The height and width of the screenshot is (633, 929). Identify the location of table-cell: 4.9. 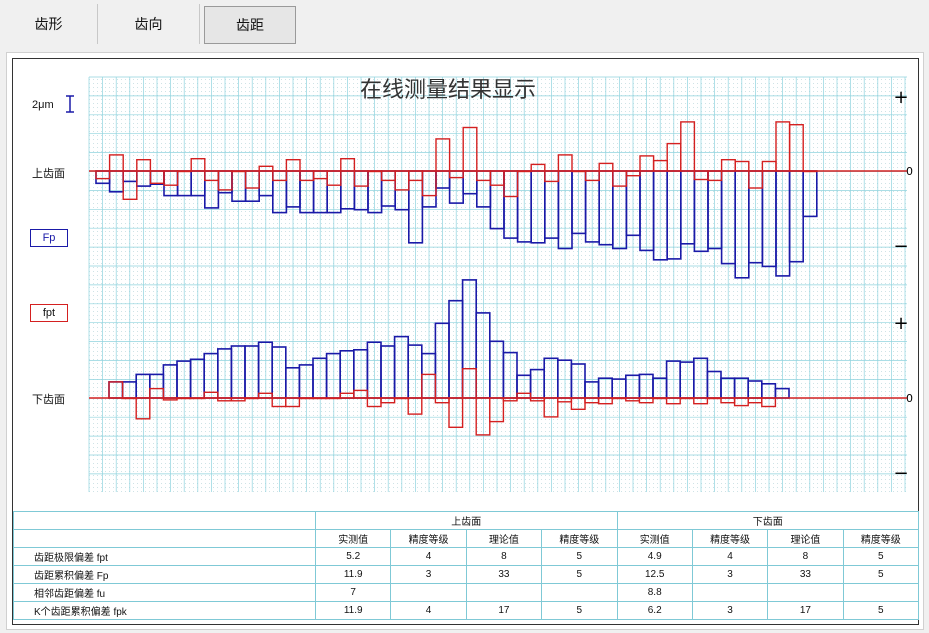
(654, 556).